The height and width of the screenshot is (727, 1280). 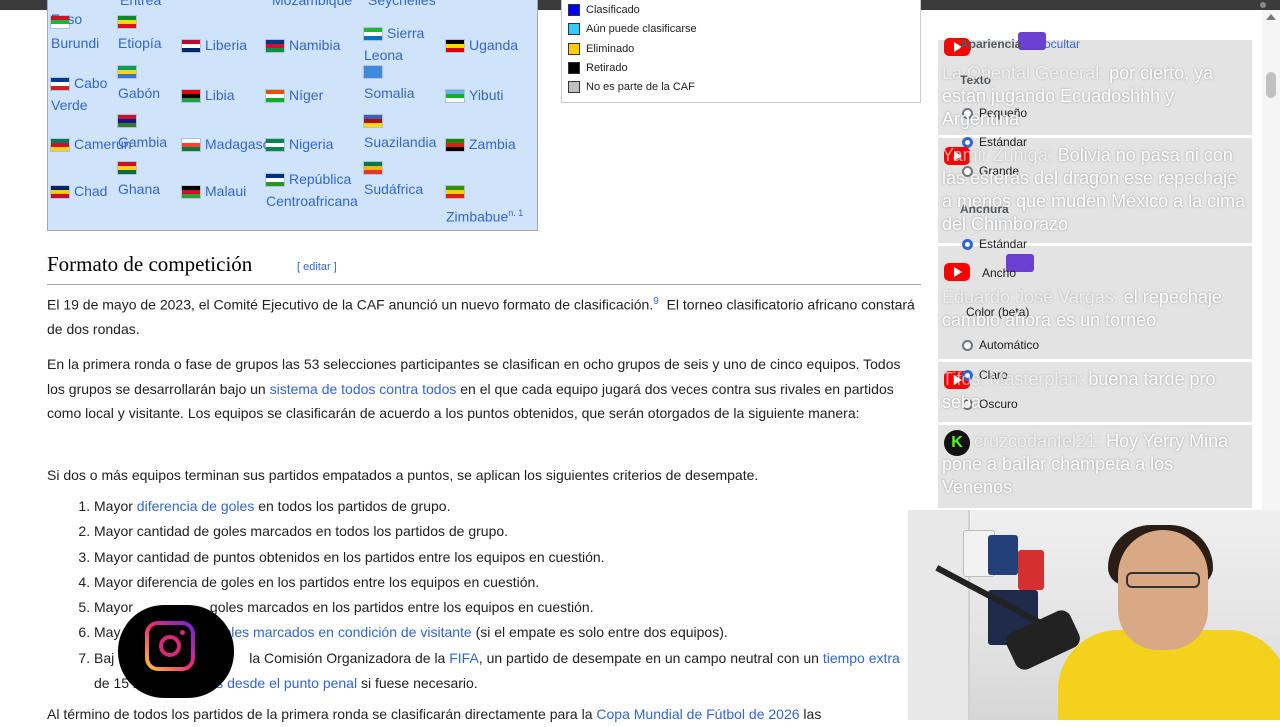 I want to click on country-cell: Somalia, so click(x=409, y=82).